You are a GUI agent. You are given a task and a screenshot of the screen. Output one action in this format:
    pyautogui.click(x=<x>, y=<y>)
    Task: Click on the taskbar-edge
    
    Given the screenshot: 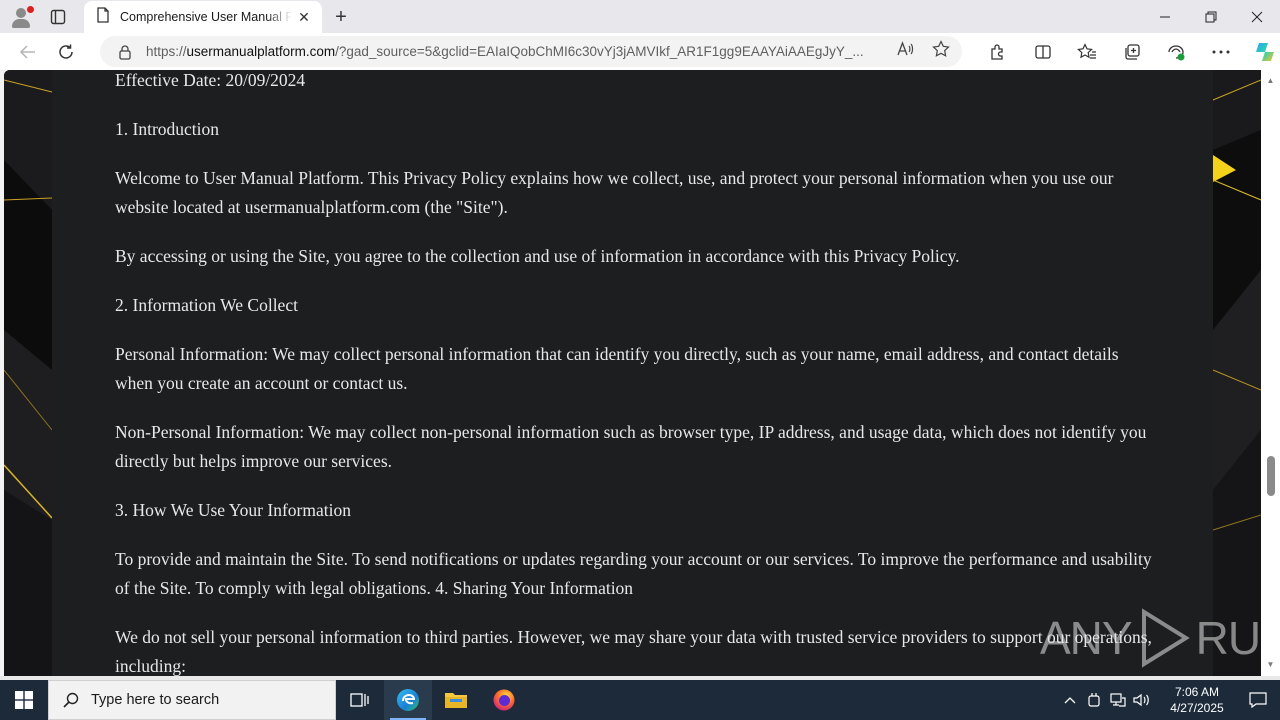 What is the action you would take?
    pyautogui.click(x=408, y=700)
    